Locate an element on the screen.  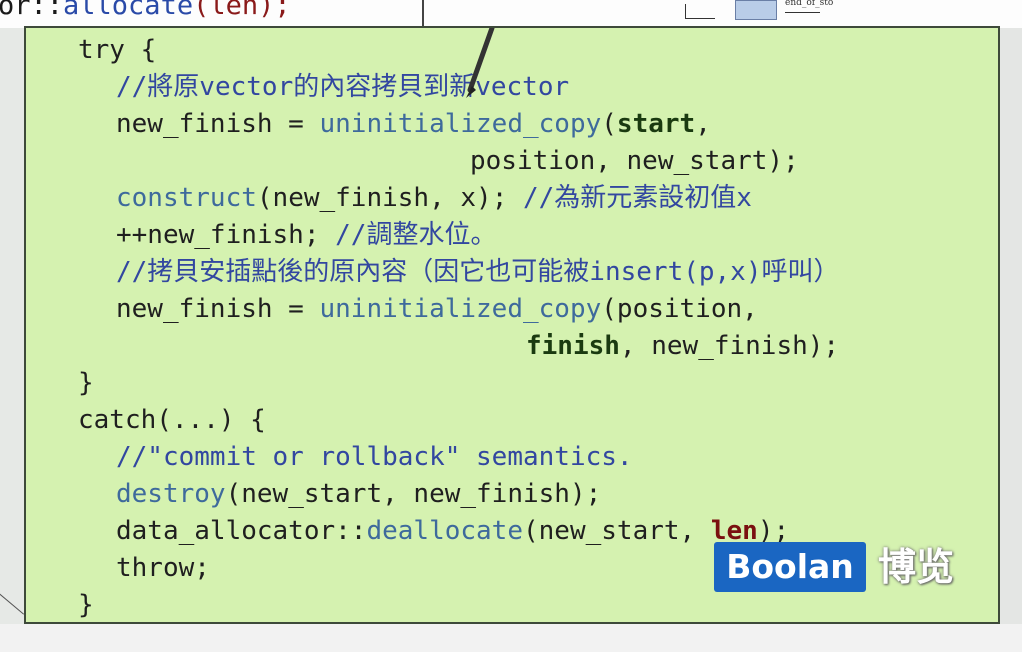
diagram-box is located at coordinates (756, 10).